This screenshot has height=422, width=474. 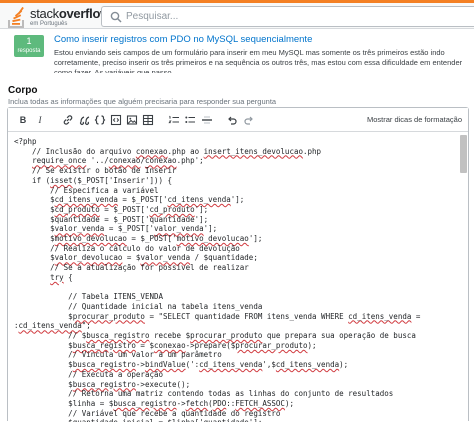 I want to click on code-line: :cd_itens_venda";, so click(x=52, y=326).